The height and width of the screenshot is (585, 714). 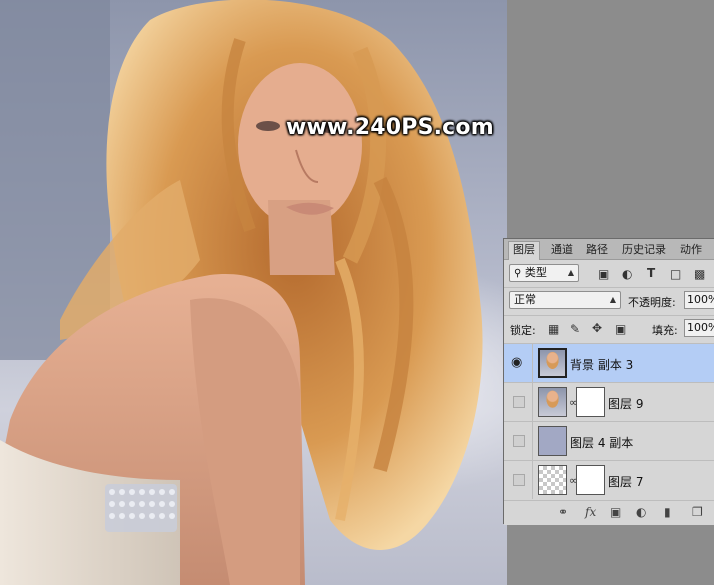 I want to click on layer-name: 背景 副本 3, so click(x=601, y=364).